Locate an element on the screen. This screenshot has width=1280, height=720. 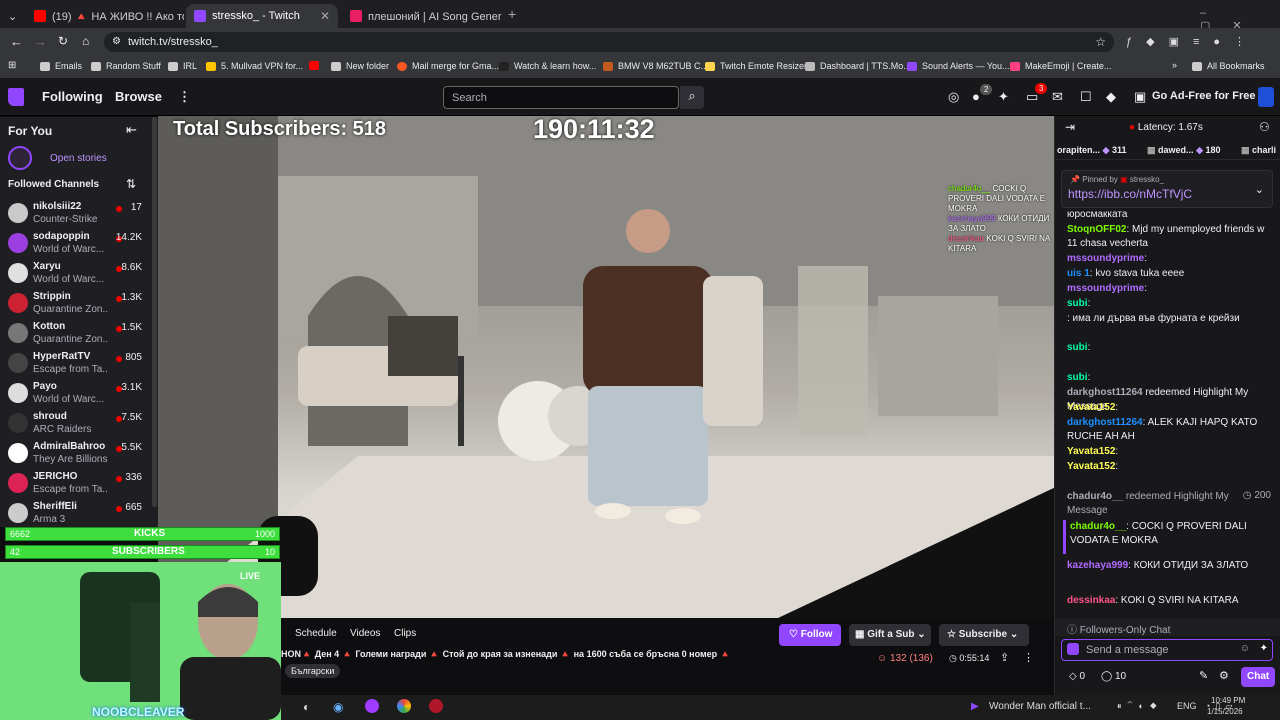
more-bookmarks-icon: » is located at coordinates (1174, 65).